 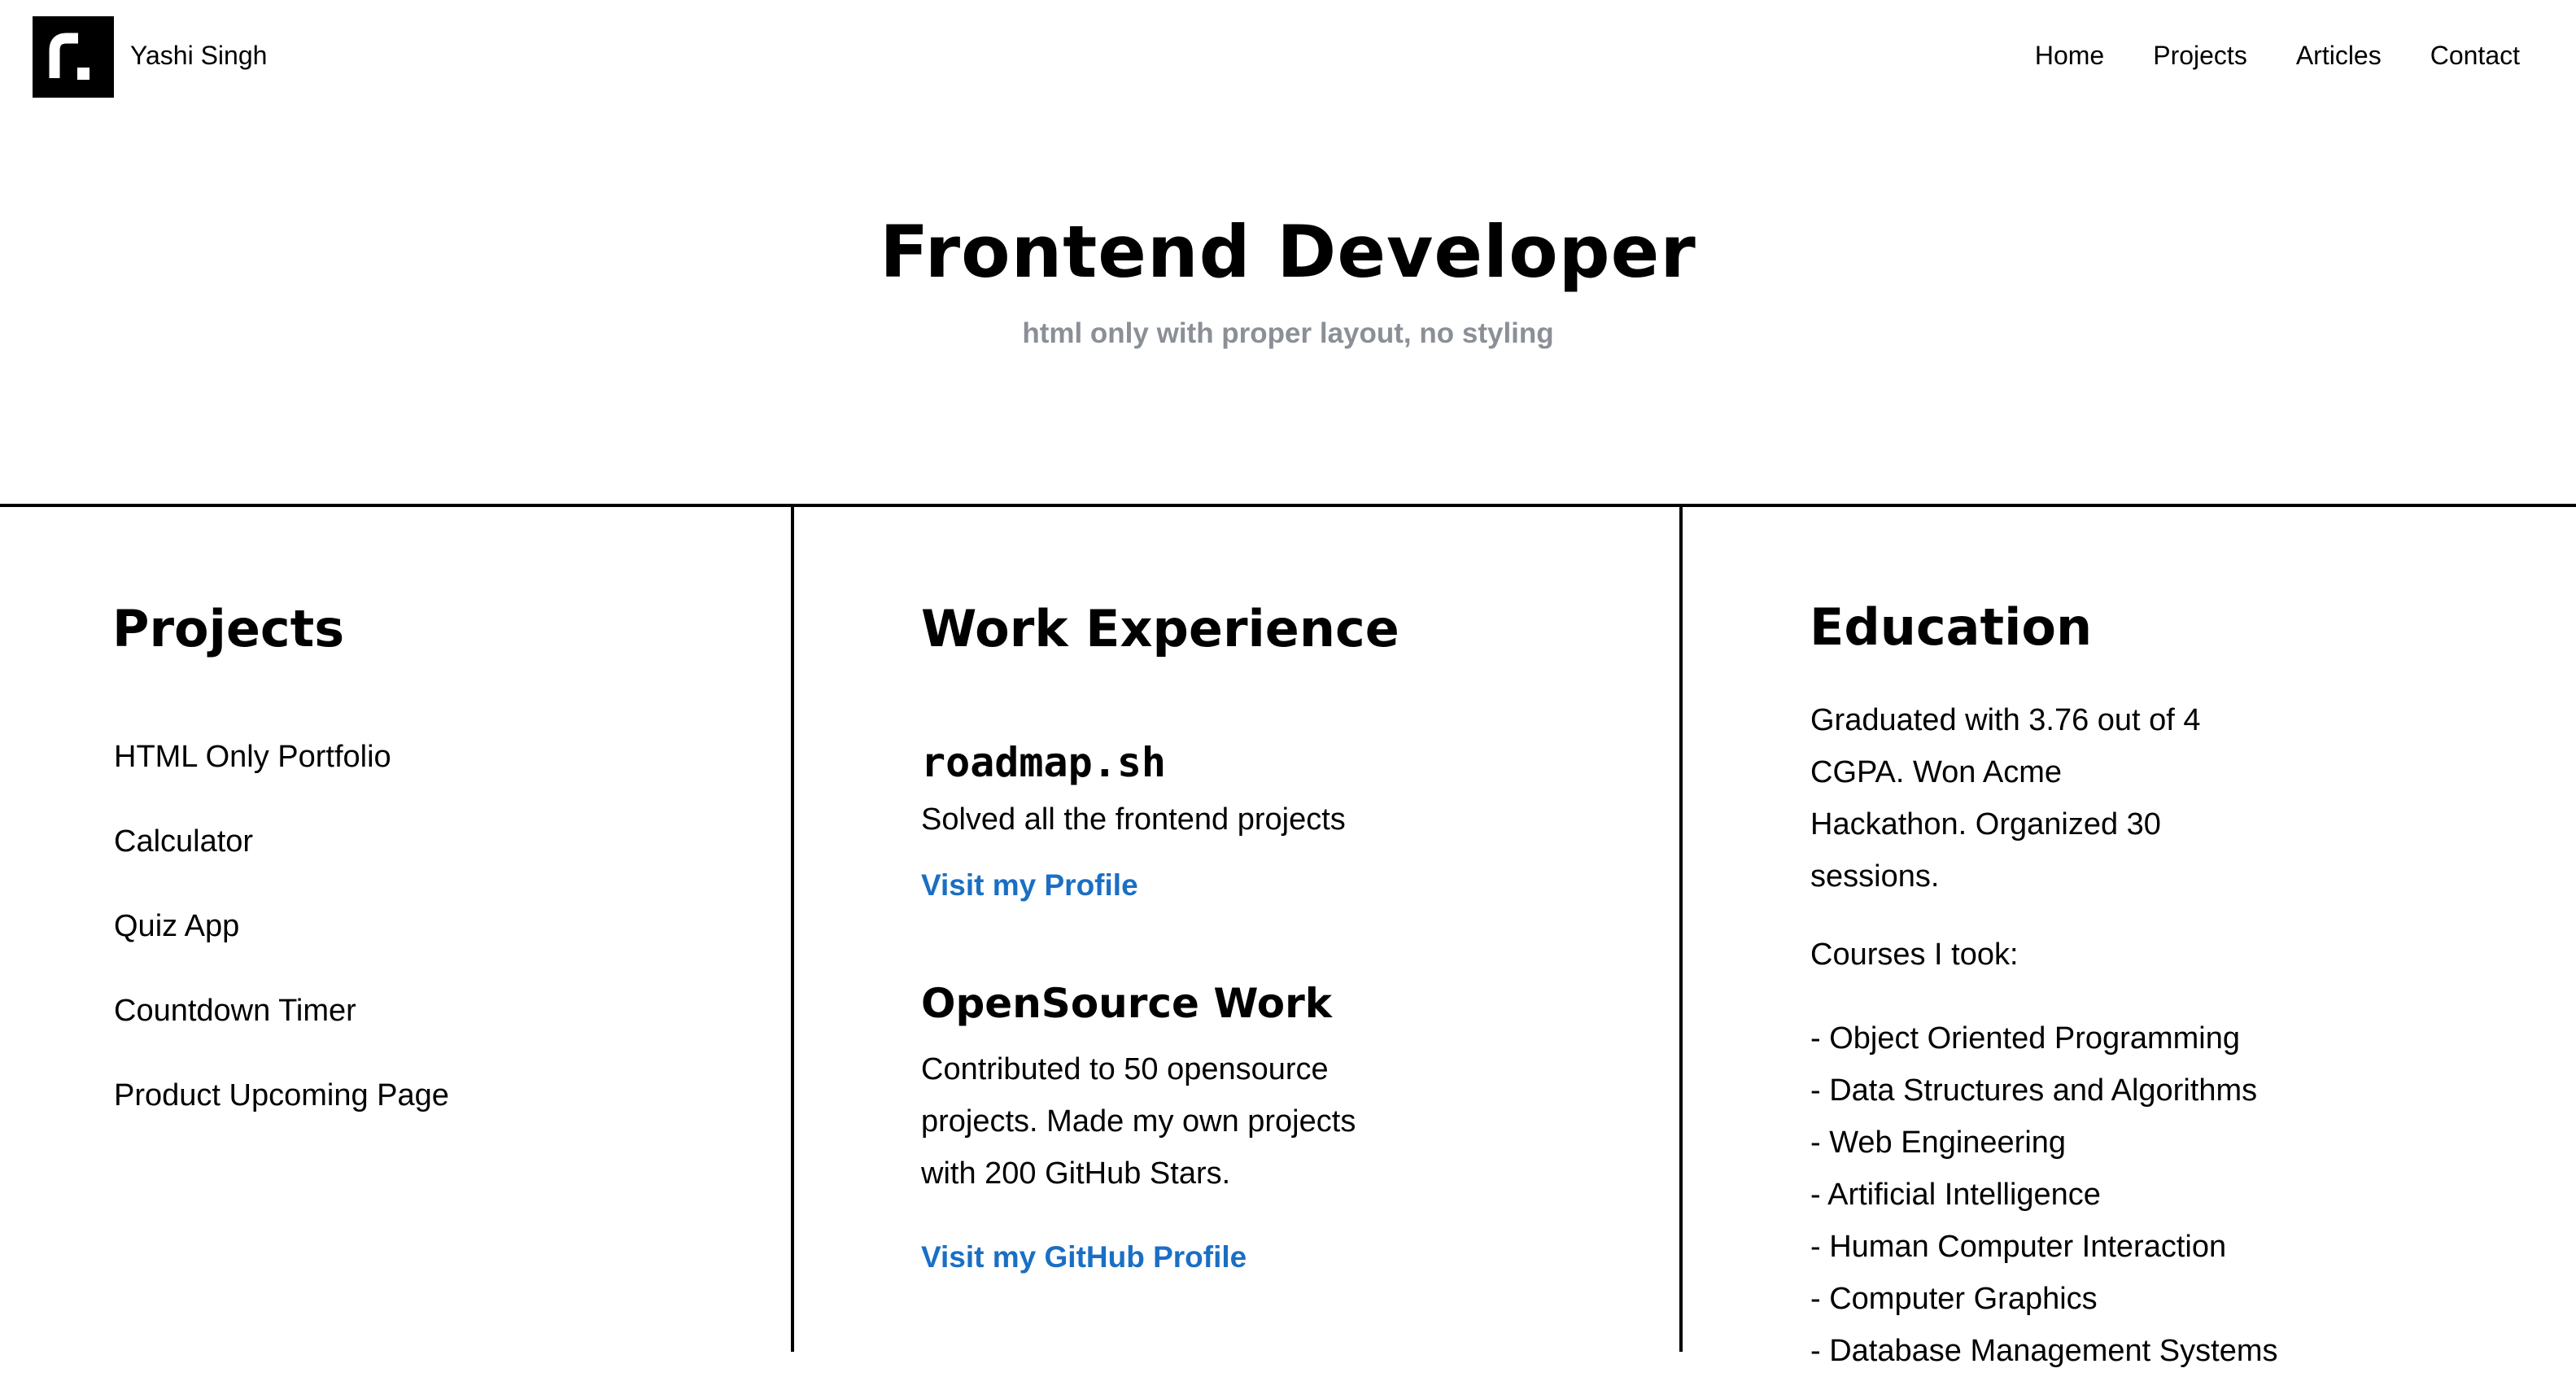 I want to click on project-item: Calculator, so click(x=183, y=841).